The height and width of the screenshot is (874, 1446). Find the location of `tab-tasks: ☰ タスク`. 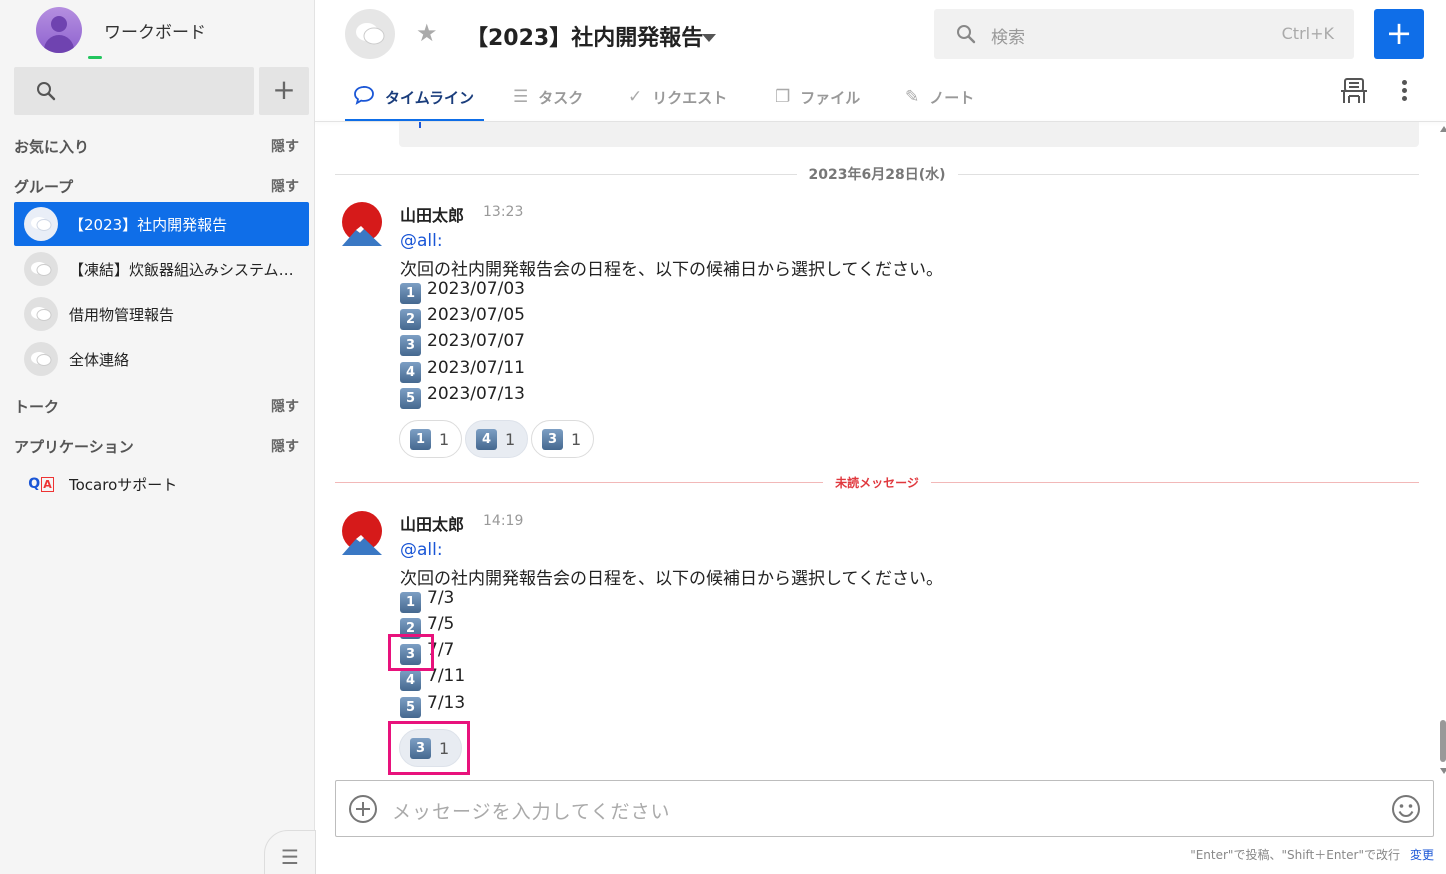

tab-tasks: ☰ タスク is located at coordinates (548, 97).